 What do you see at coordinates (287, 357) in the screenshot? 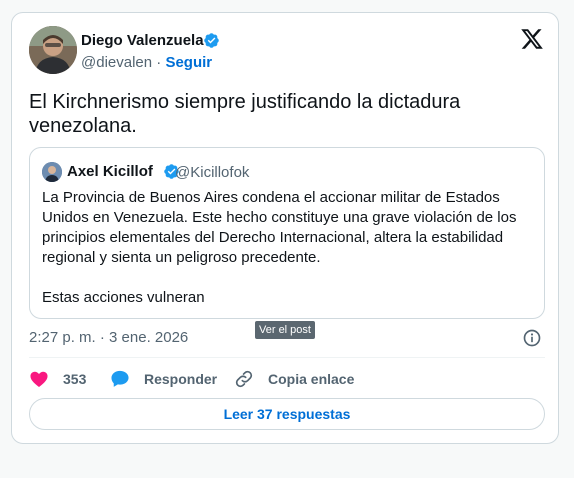
I see `divider` at bounding box center [287, 357].